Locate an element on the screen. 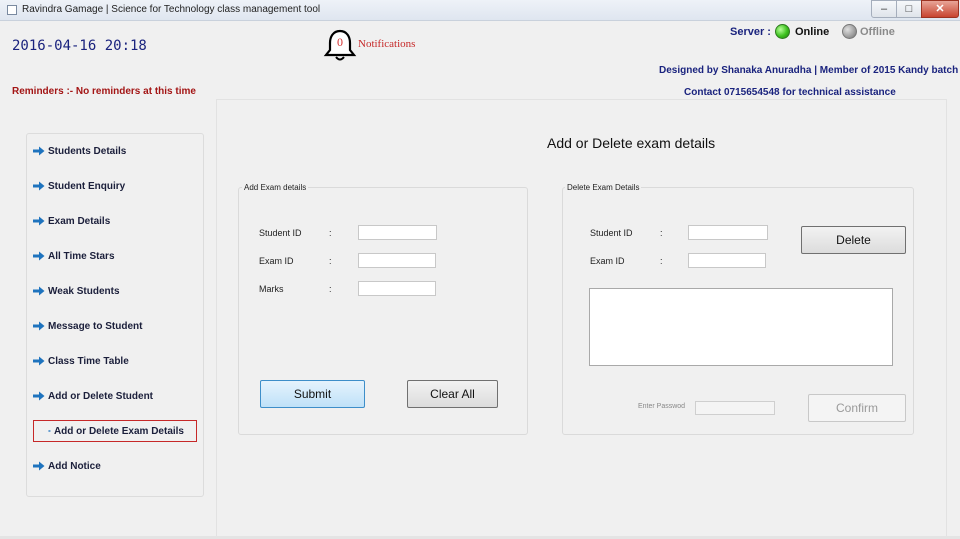 The image size is (960, 539). server-label: Server : is located at coordinates (750, 32).